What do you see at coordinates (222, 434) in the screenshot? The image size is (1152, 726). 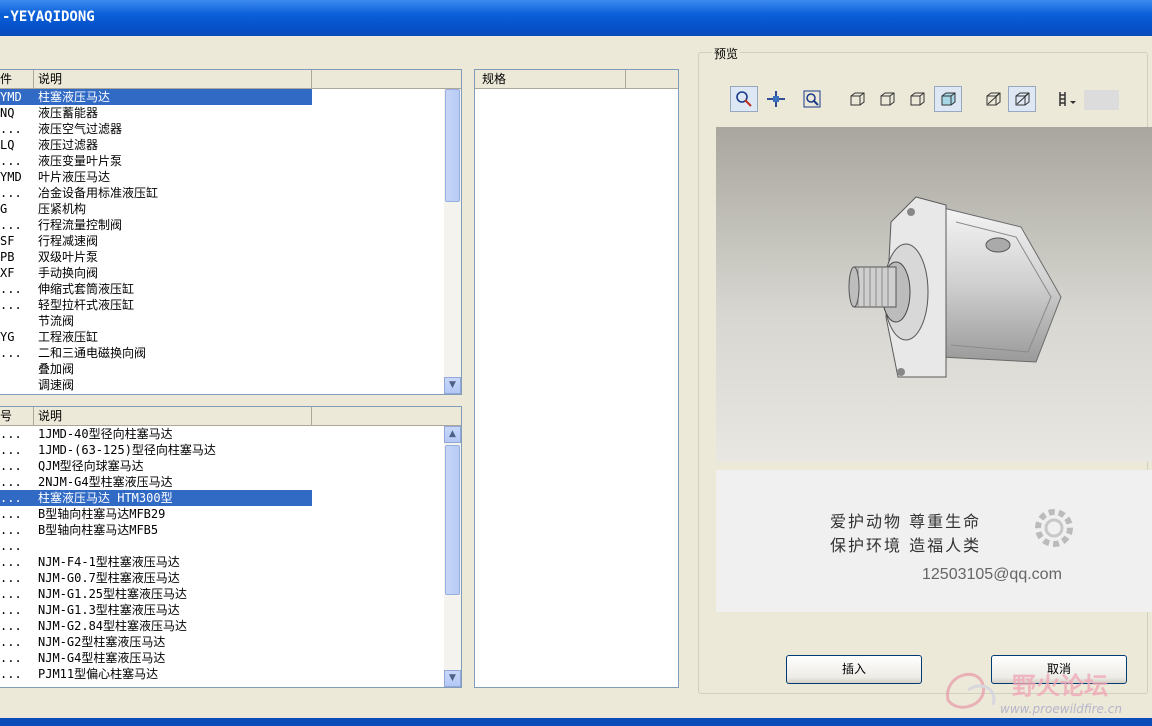 I see `list-item: ... 1JMD-40型径向柱塞马达` at bounding box center [222, 434].